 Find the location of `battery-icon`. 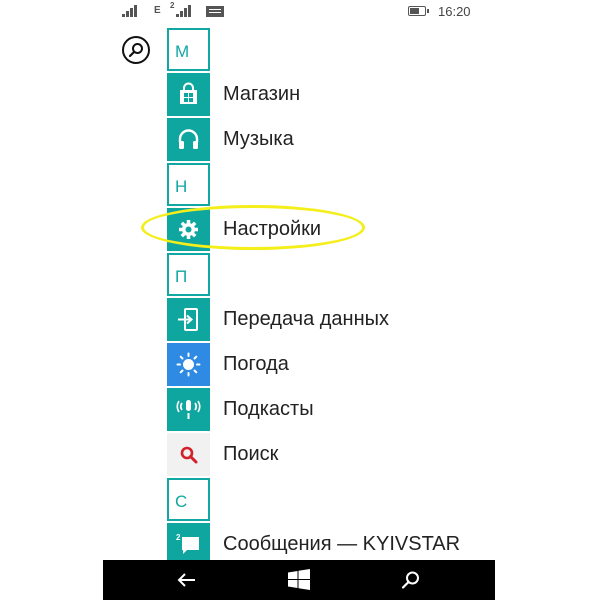

battery-icon is located at coordinates (418, 11).